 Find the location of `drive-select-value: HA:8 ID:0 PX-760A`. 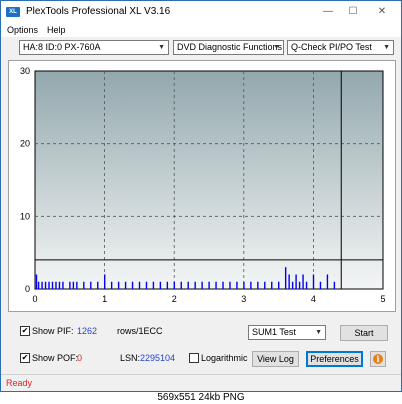

drive-select-value: HA:8 ID:0 PX-760A is located at coordinates (62, 47).